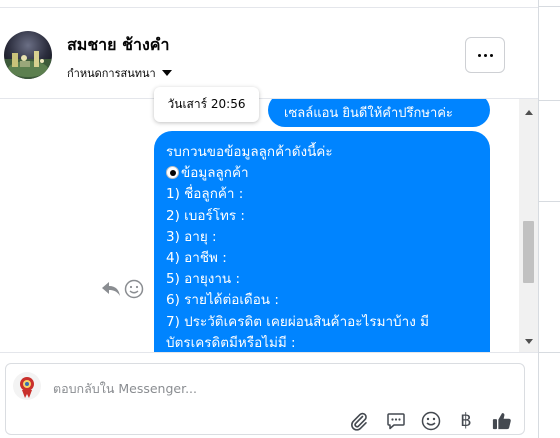 This screenshot has height=438, width=560. I want to click on thumbs-up-icon, so click(502, 421).